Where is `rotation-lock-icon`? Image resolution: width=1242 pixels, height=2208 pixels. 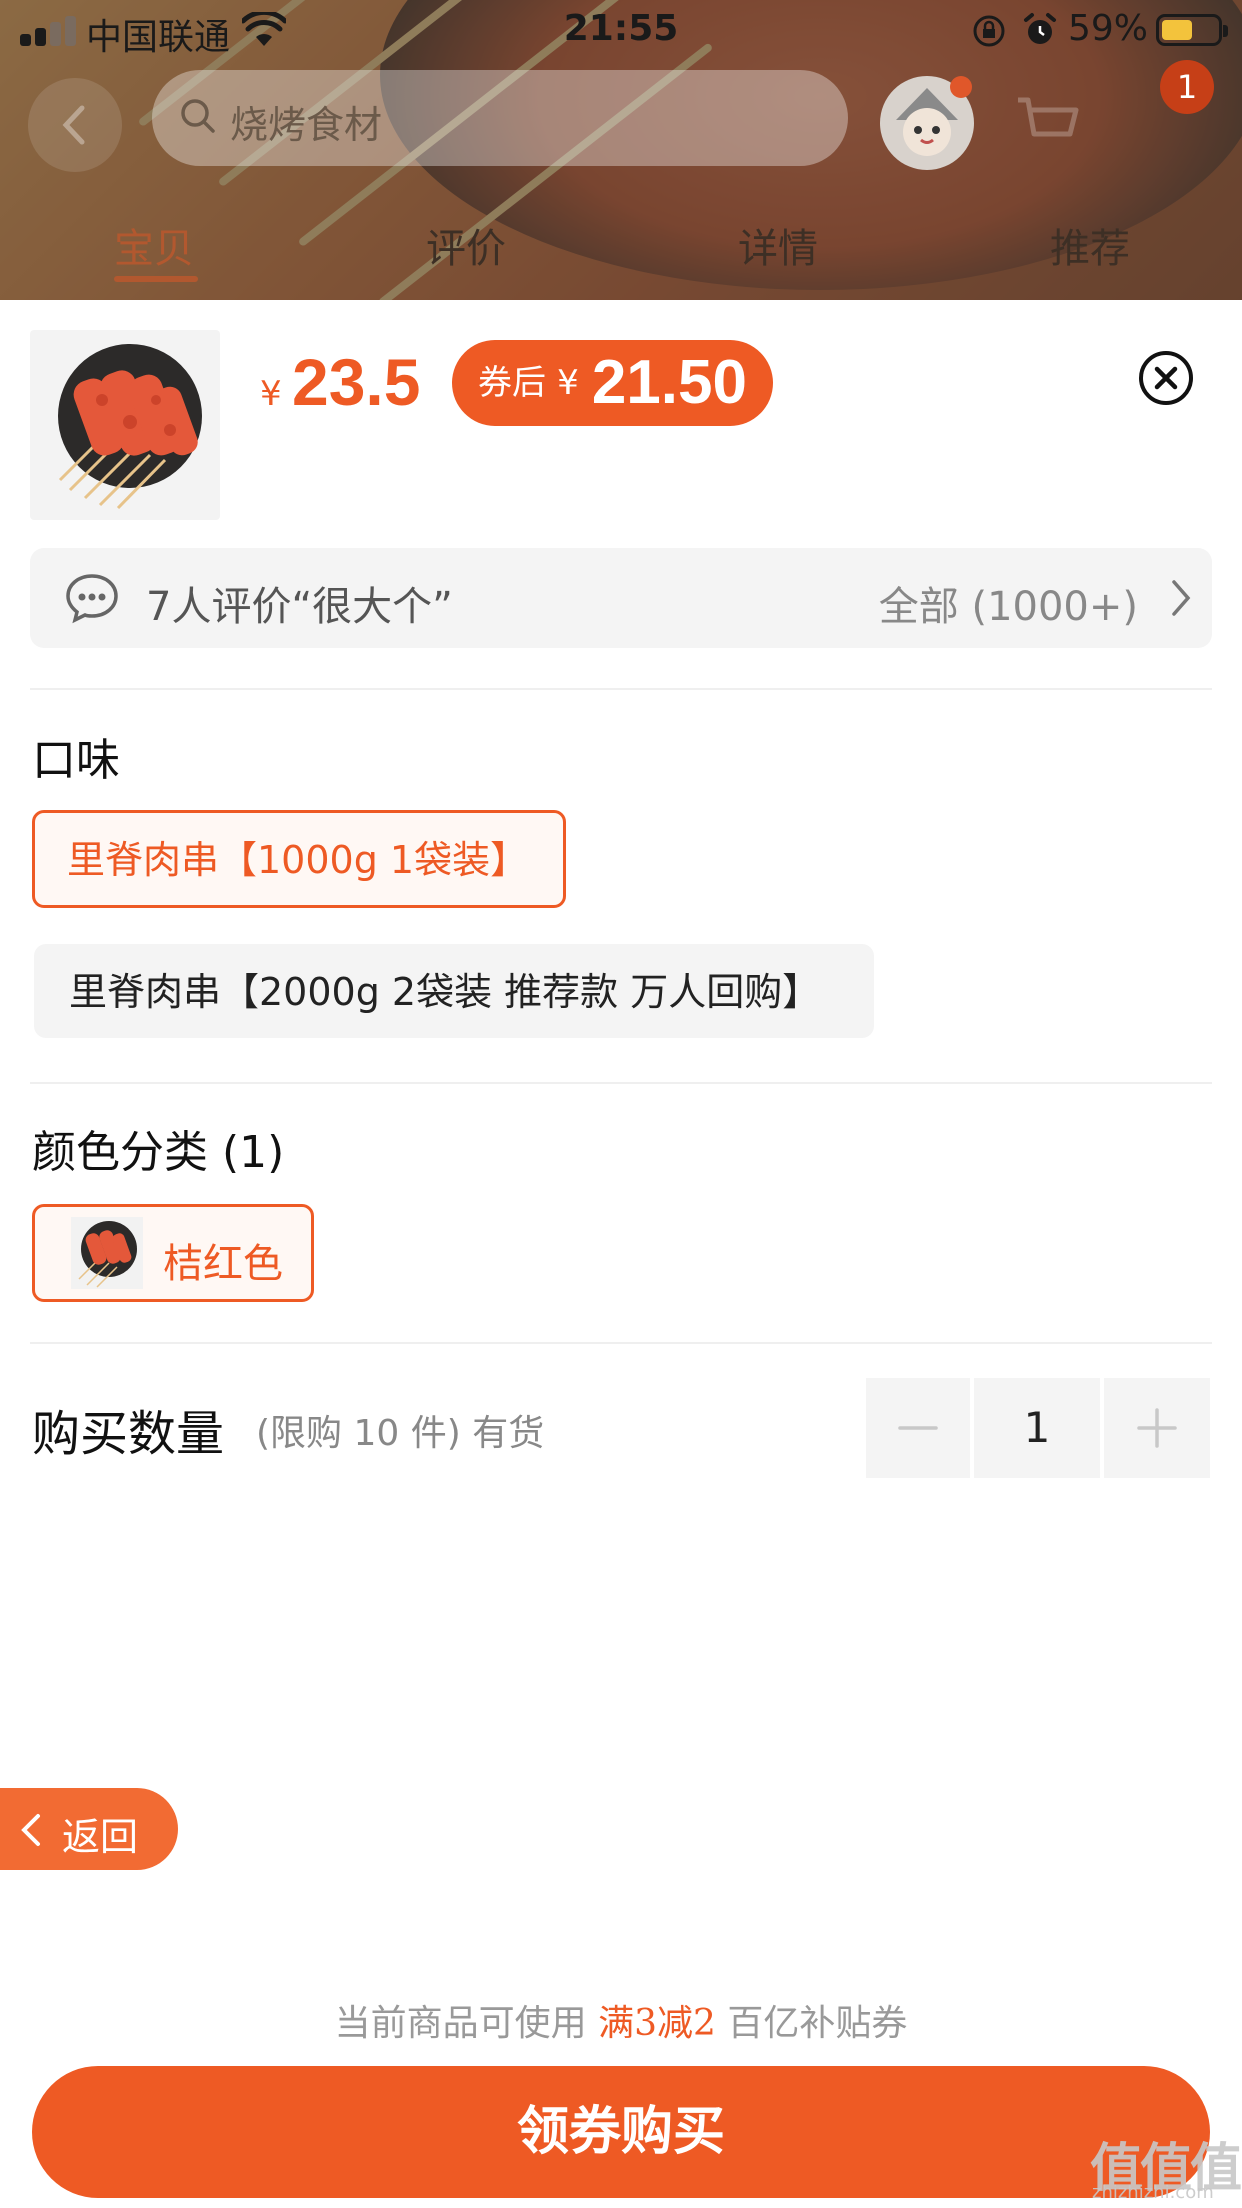
rotation-lock-icon is located at coordinates (989, 31).